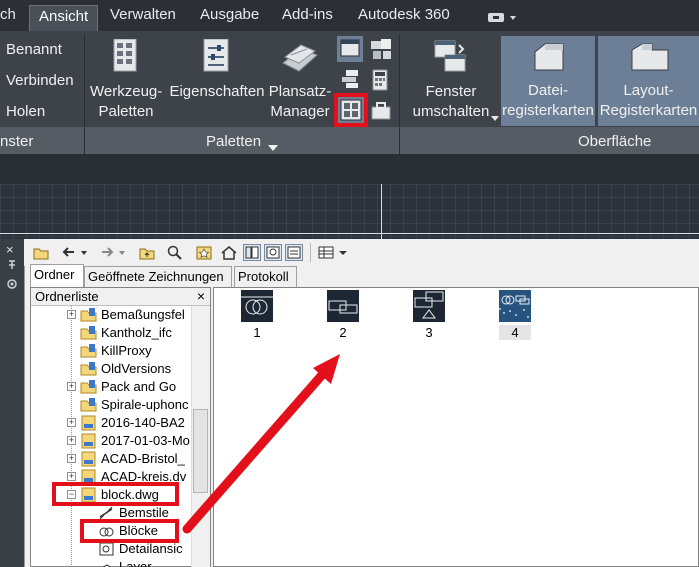  What do you see at coordinates (158, 276) in the screenshot?
I see `tab-geoeffnete-zeichnungen: Geöffnete Zeichnungen` at bounding box center [158, 276].